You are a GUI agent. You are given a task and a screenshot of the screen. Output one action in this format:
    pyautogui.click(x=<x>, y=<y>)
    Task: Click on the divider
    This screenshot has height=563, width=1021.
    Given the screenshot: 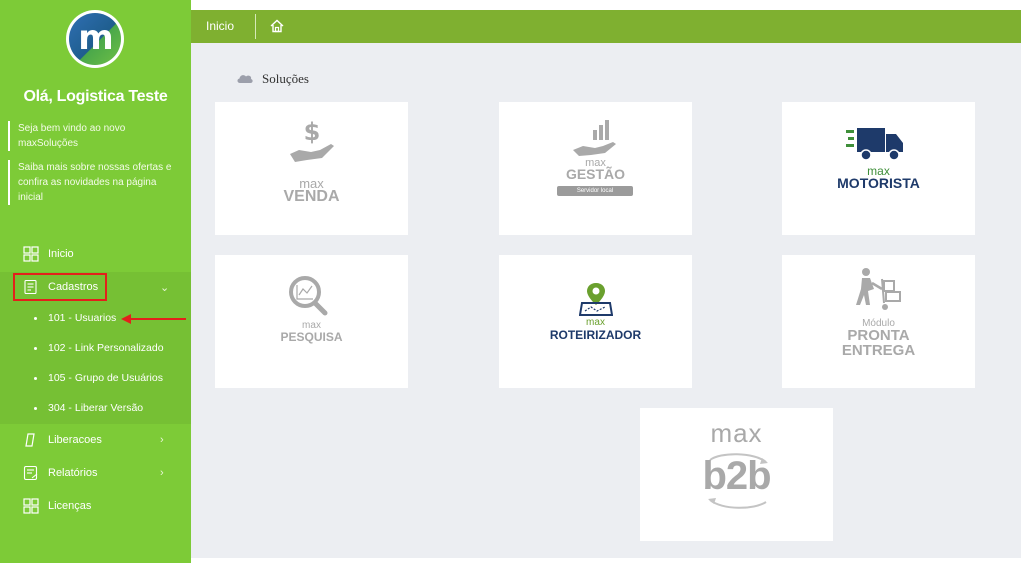 What is the action you would take?
    pyautogui.click(x=255, y=26)
    